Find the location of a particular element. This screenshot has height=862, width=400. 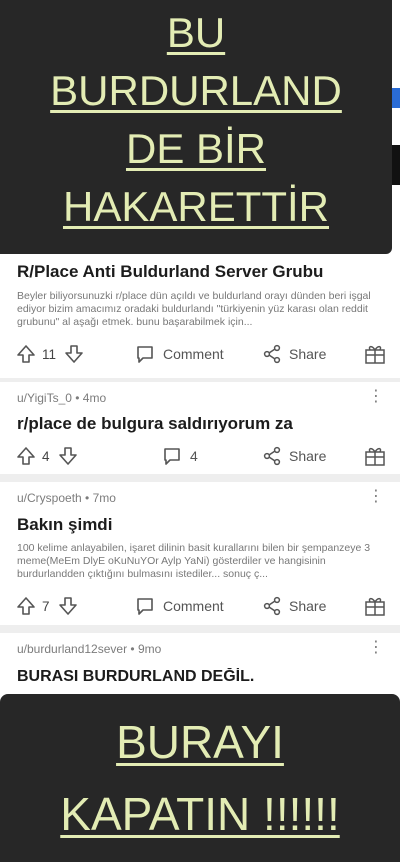

post-title: r/place de bulgura saldırıyorum za is located at coordinates (199, 424).